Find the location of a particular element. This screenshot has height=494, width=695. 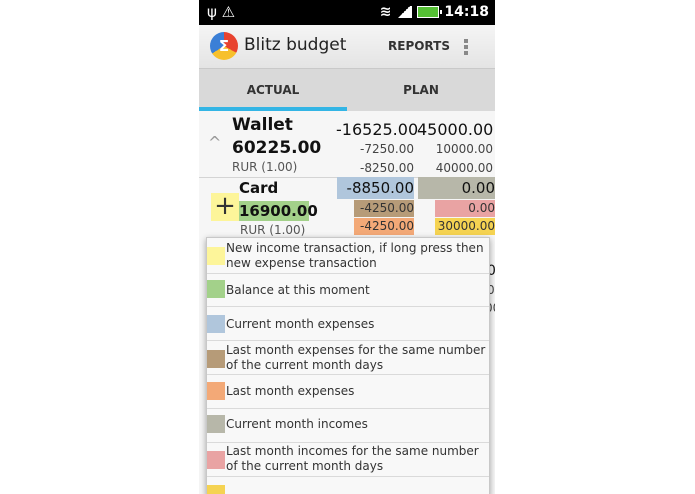

wallet-actual-main: -16525.00 is located at coordinates (377, 129).